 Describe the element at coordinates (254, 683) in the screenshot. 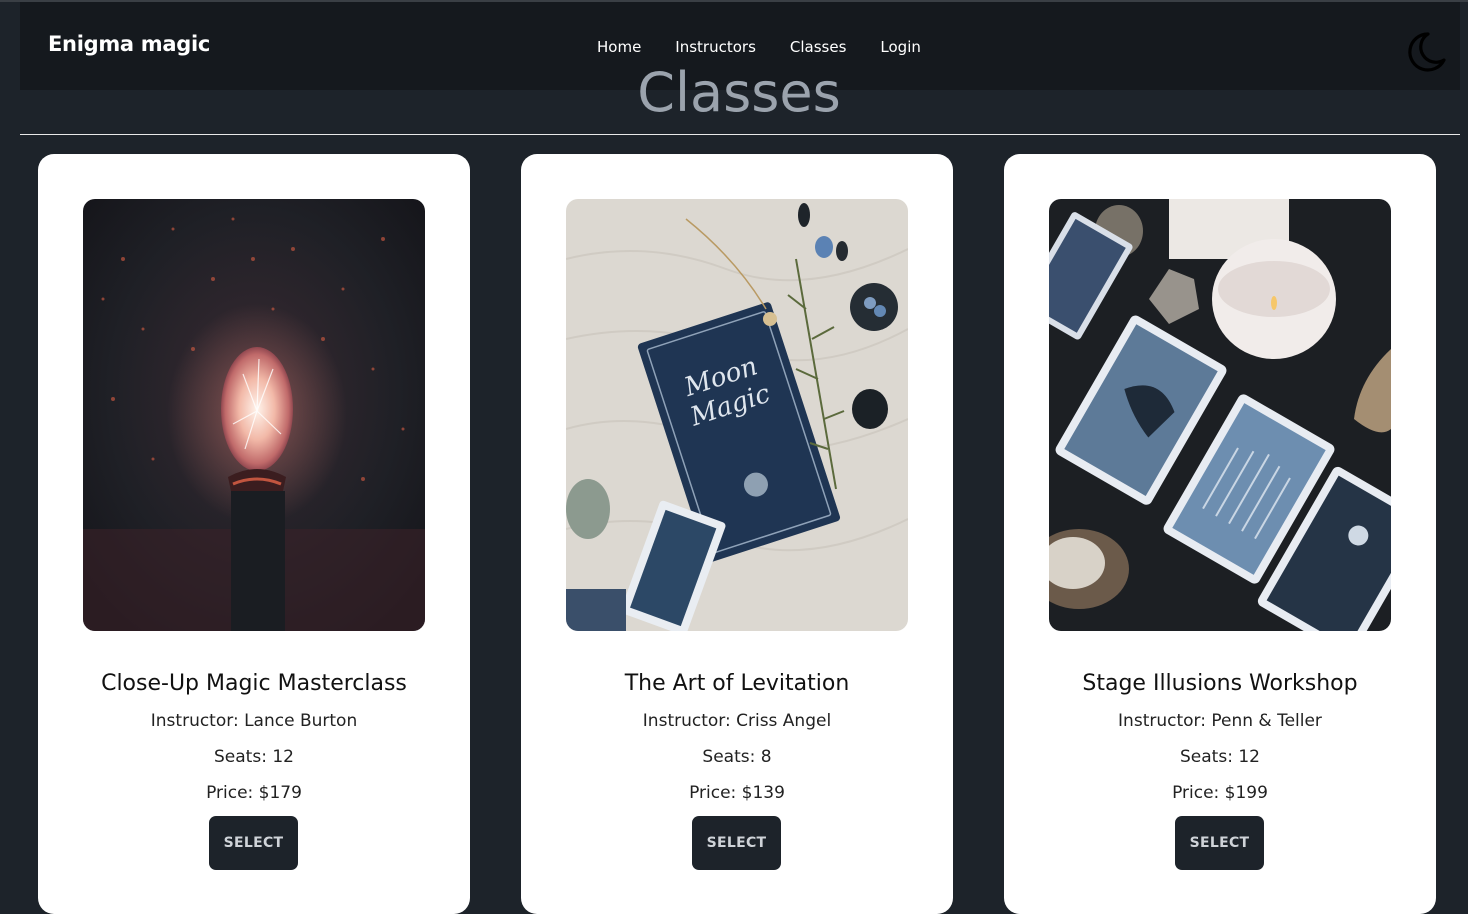

I see `class-title: Close-Up Magic Masterclass` at that location.